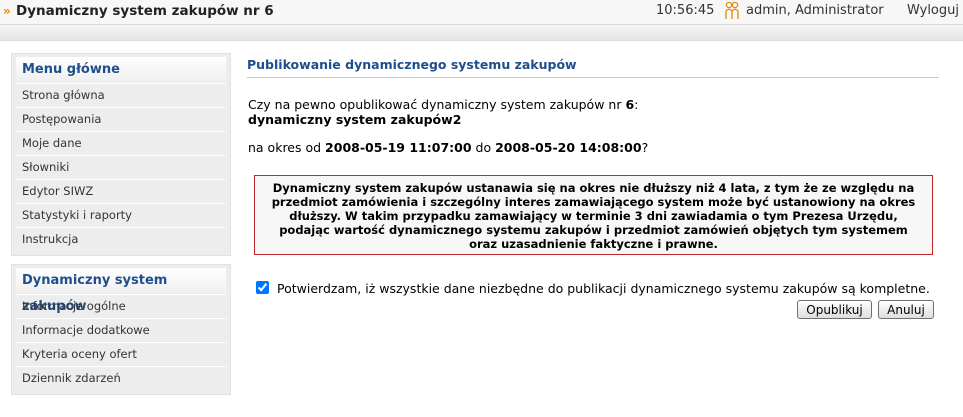 This screenshot has height=417, width=963. Describe the element at coordinates (732, 10) in the screenshot. I see `users-icon` at that location.